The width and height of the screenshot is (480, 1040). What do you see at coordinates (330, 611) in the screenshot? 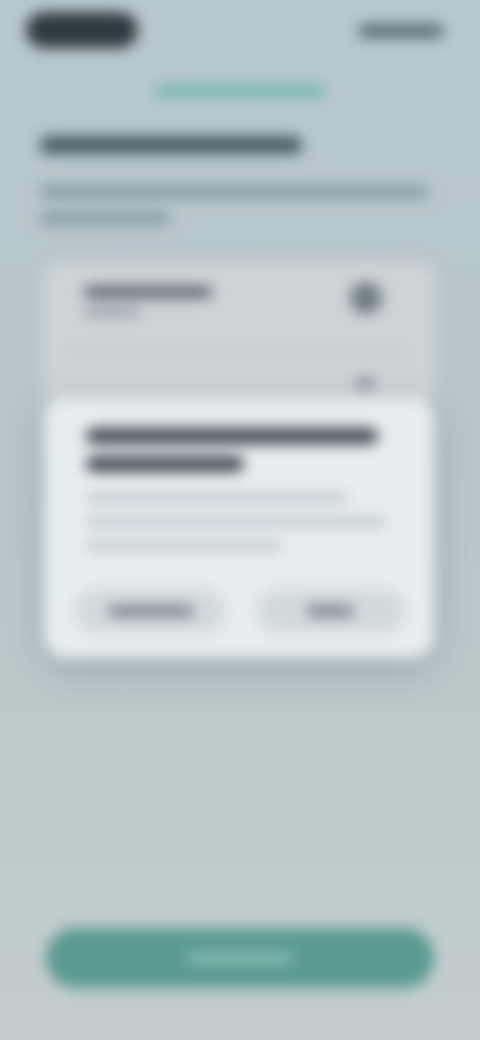
I see `dialog-primary-button-label` at bounding box center [330, 611].